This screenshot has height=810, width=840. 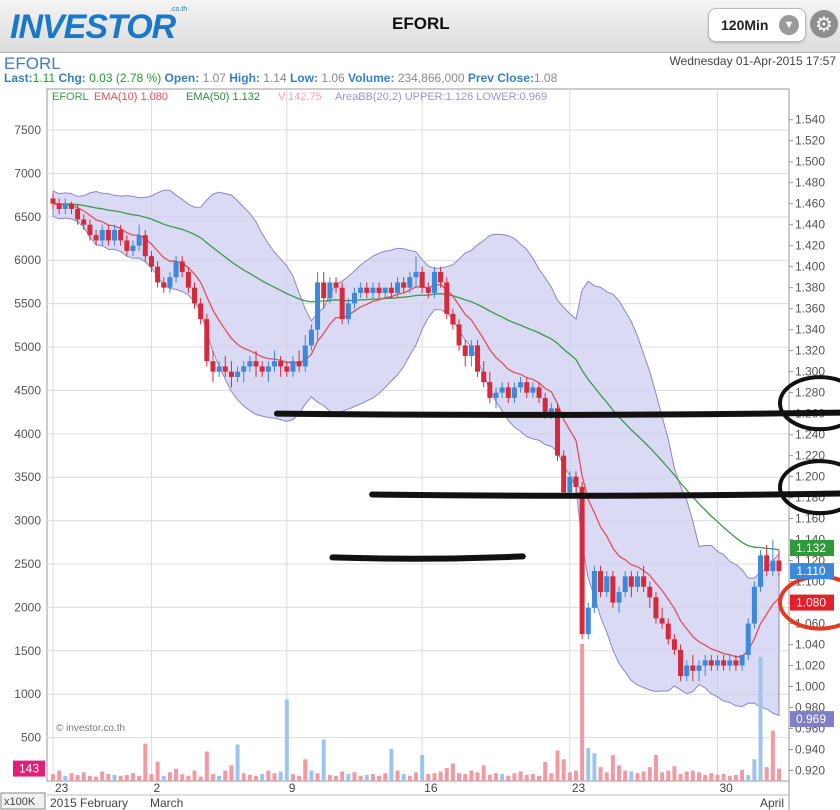 I want to click on value-tag-label: 1.110, so click(x=810, y=571).